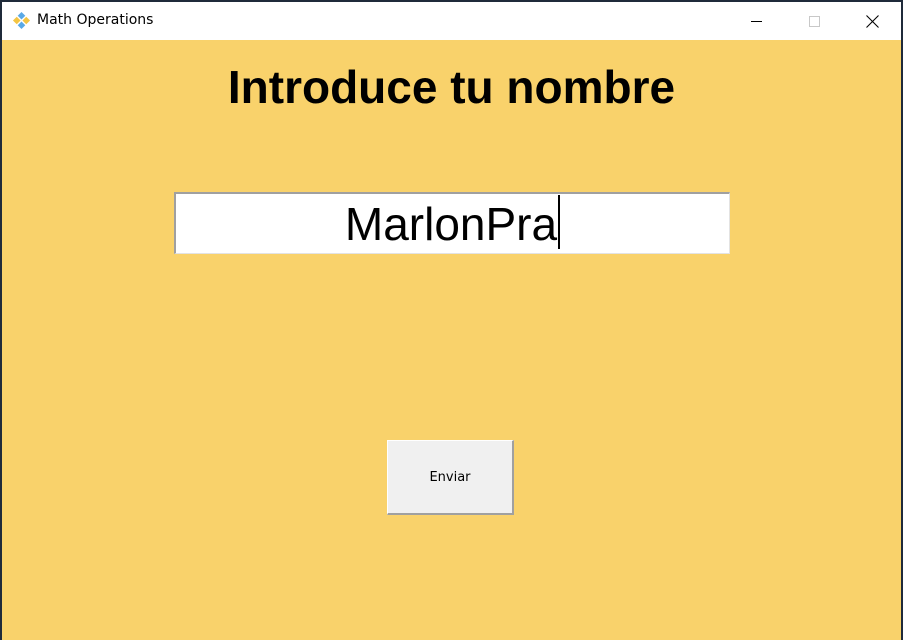  What do you see at coordinates (451, 21) in the screenshot?
I see `title-bar: Math Operations` at bounding box center [451, 21].